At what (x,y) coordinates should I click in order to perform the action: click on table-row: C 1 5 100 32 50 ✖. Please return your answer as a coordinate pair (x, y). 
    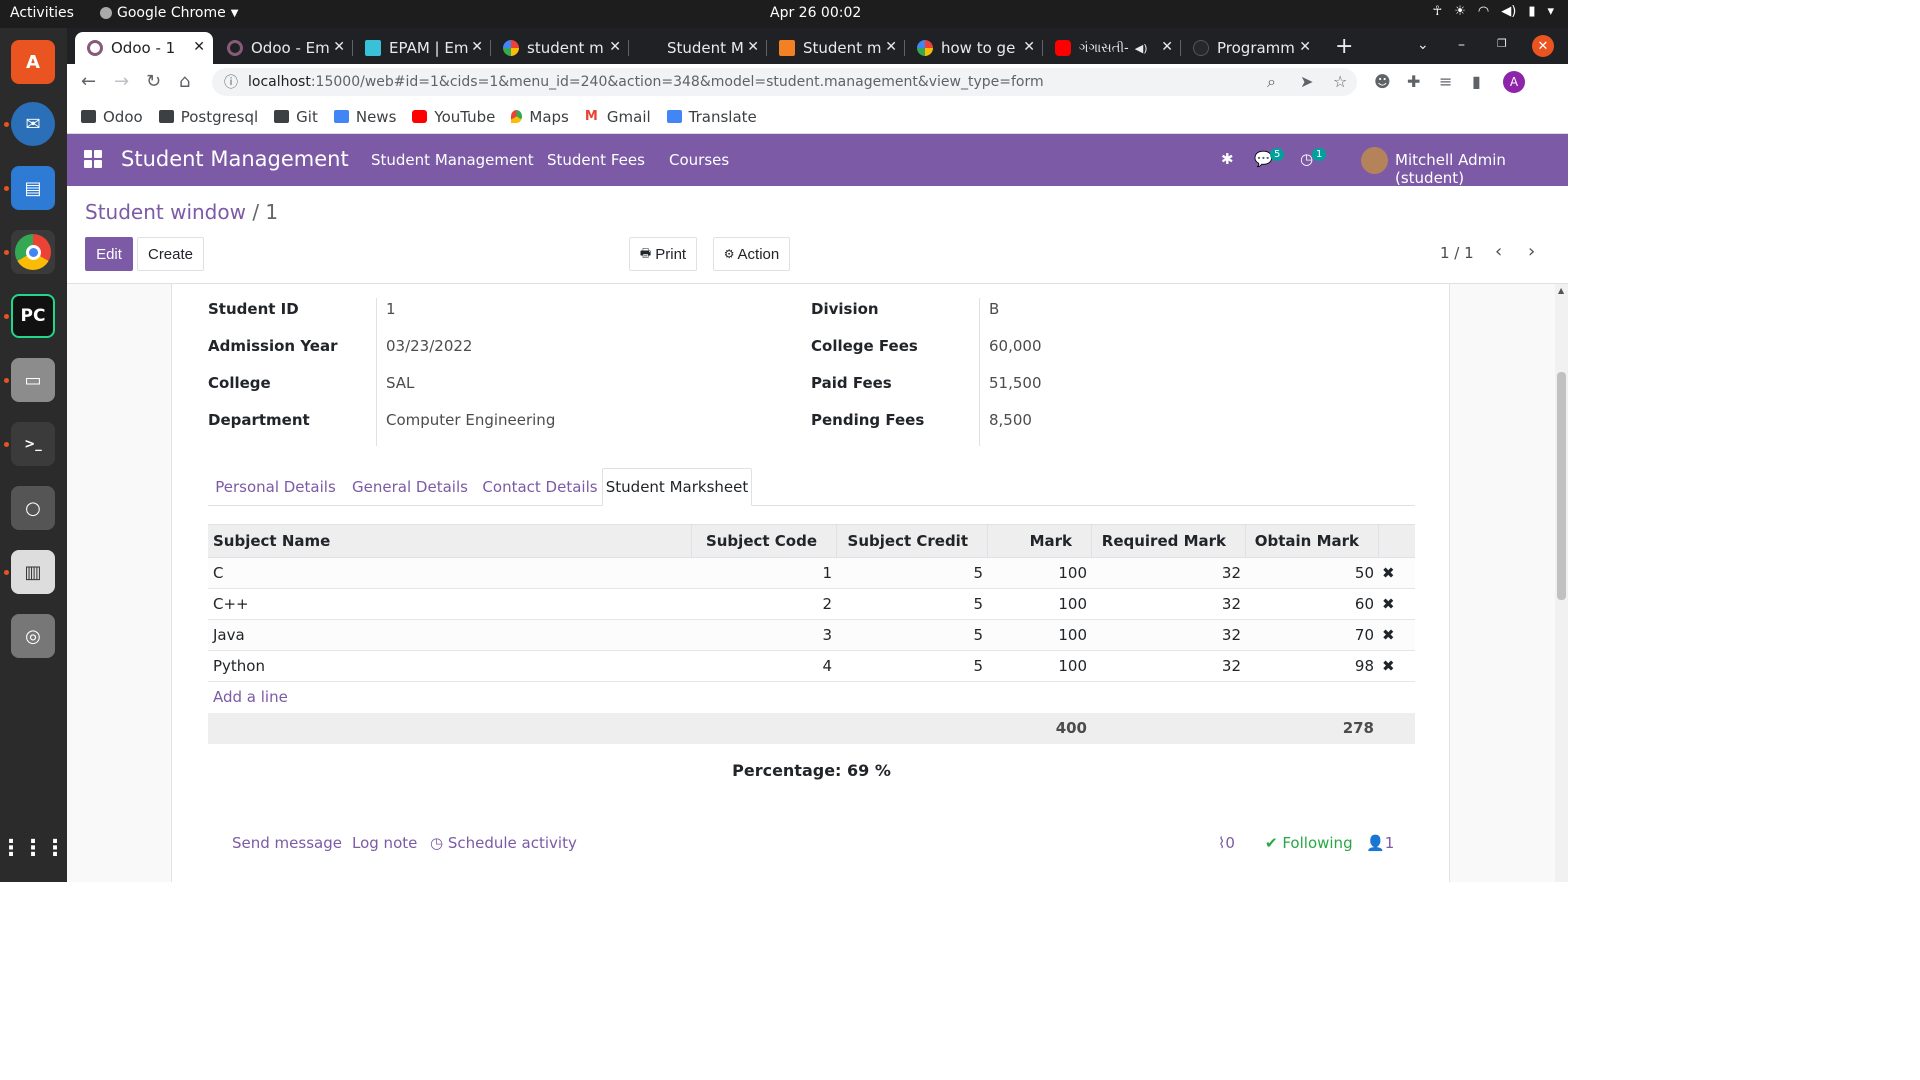
    Looking at the image, I should click on (811, 573).